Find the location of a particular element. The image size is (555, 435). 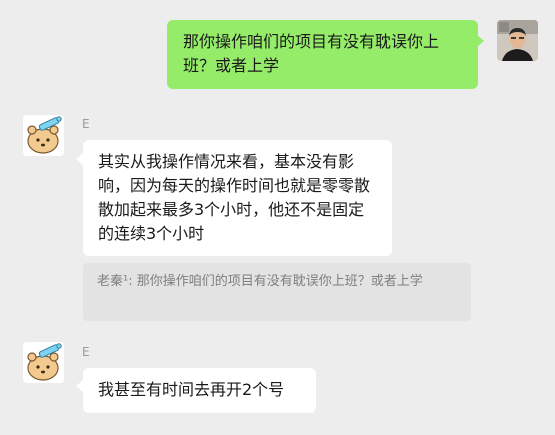

message-text: 我甚至有时间去再开2个号 is located at coordinates (191, 389).